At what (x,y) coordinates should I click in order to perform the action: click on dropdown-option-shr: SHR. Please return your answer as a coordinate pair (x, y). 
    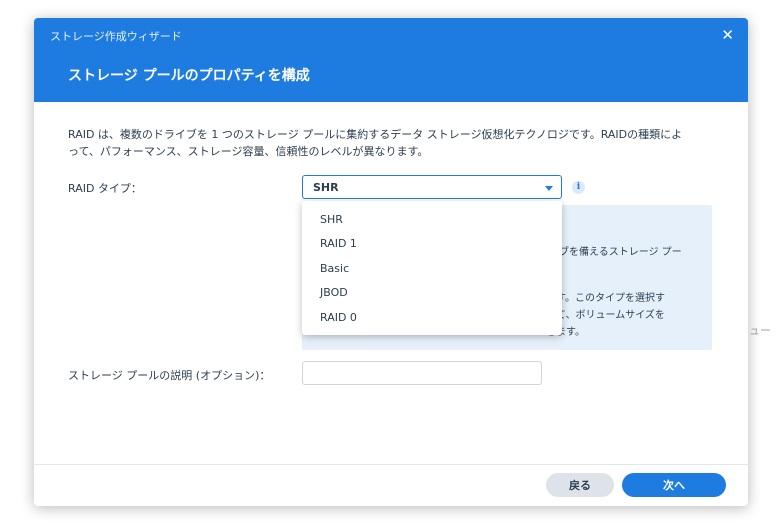
    Looking at the image, I should click on (331, 219).